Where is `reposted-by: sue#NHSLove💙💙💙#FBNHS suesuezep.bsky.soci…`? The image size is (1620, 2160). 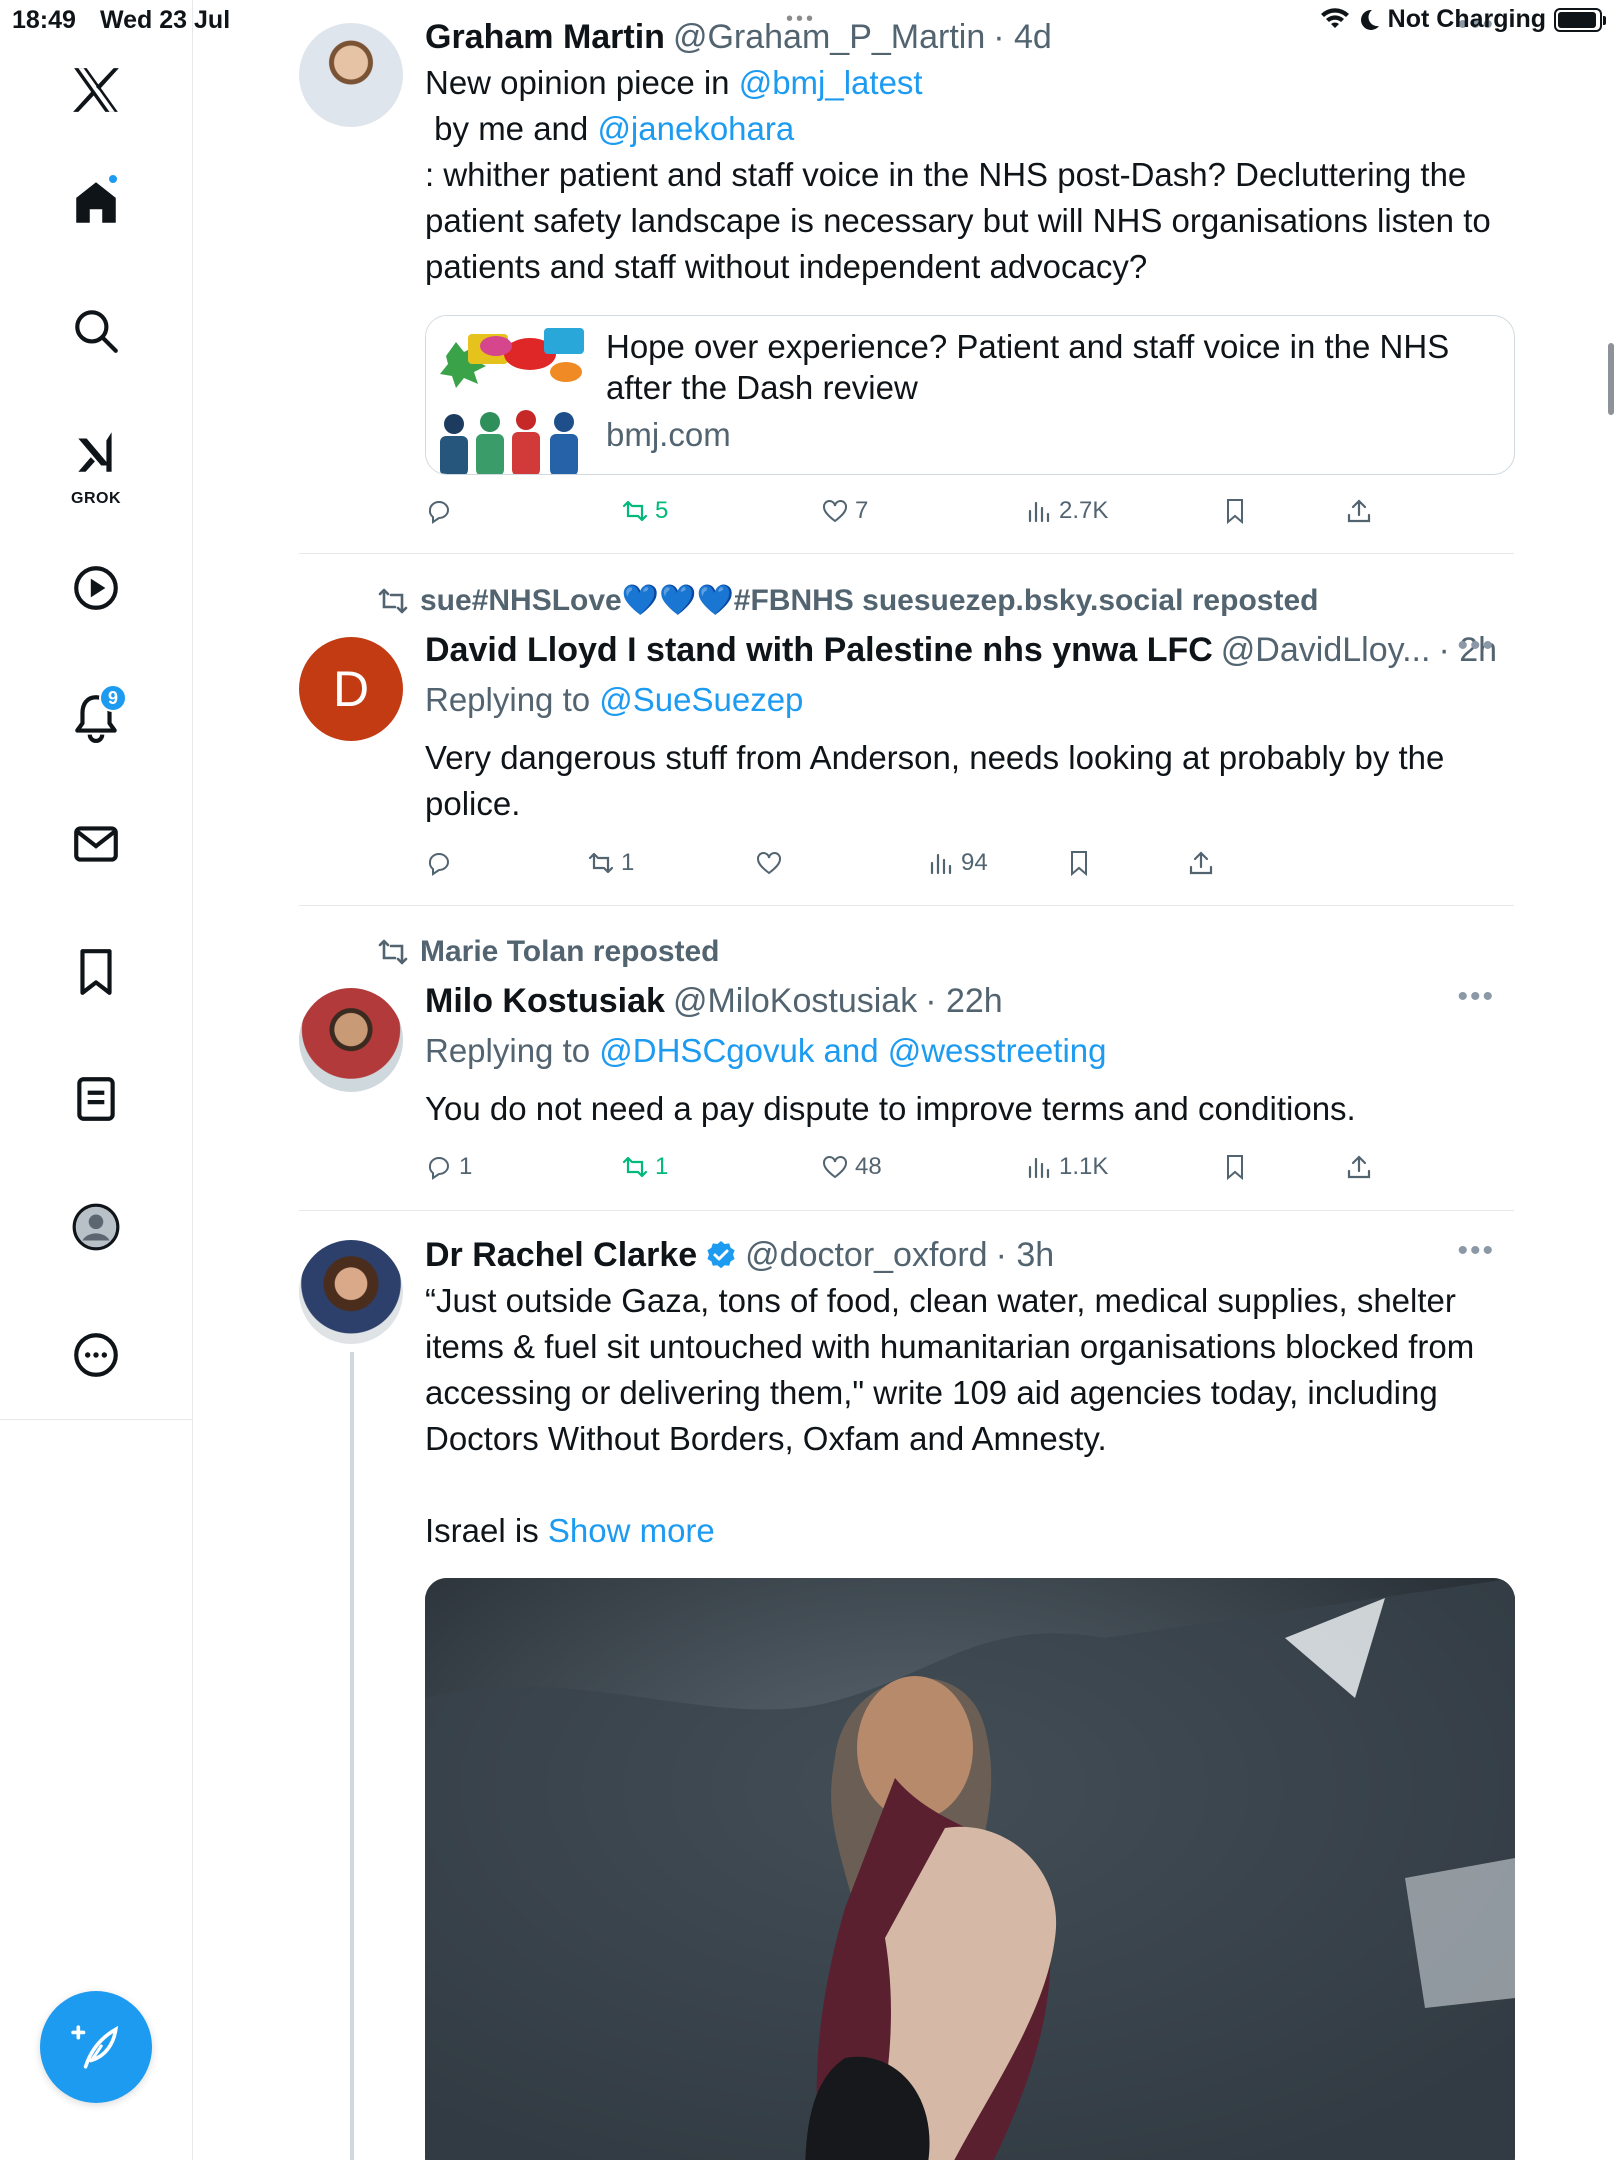 reposted-by: sue#NHSLove💙💙💙#FBNHS suesuezep.bsky.soci… is located at coordinates (869, 600).